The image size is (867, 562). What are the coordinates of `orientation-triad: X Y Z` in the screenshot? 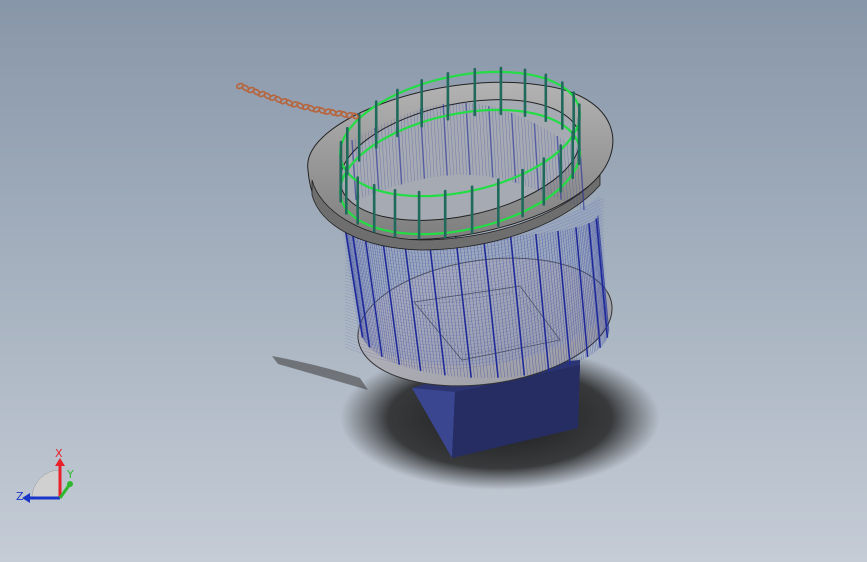 It's located at (47, 478).